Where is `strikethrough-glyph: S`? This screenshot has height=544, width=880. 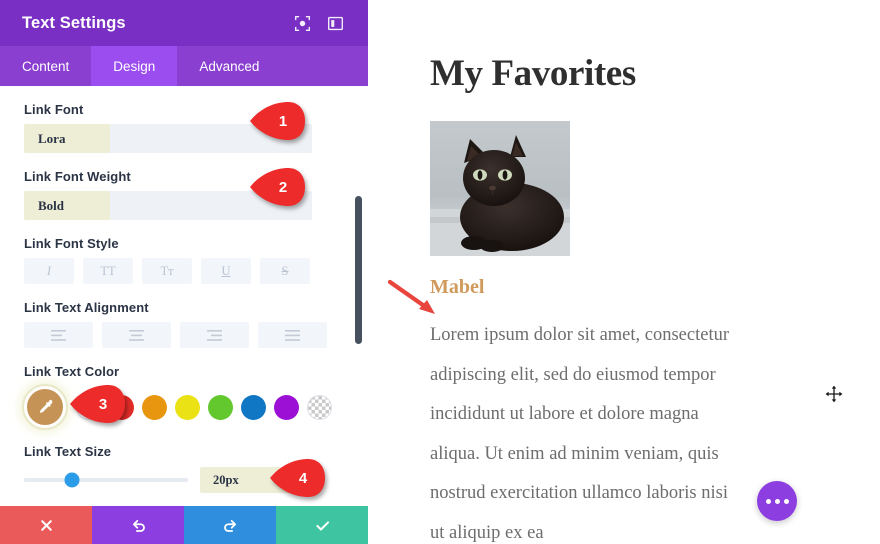
strikethrough-glyph: S is located at coordinates (285, 270).